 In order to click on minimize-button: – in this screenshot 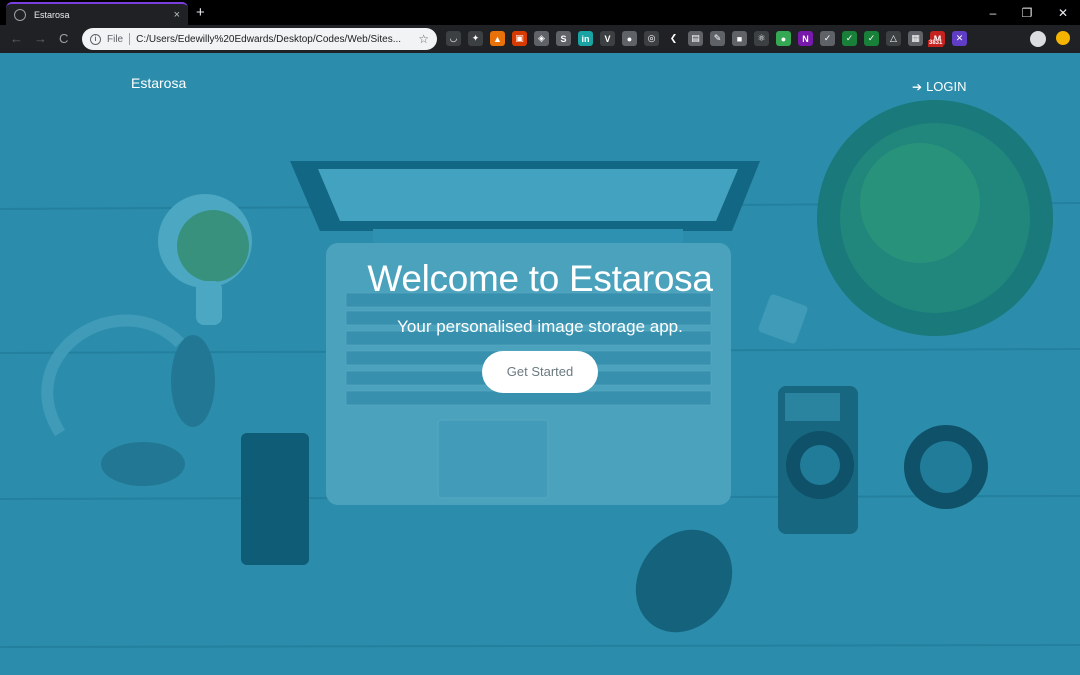, I will do `click(993, 12)`.